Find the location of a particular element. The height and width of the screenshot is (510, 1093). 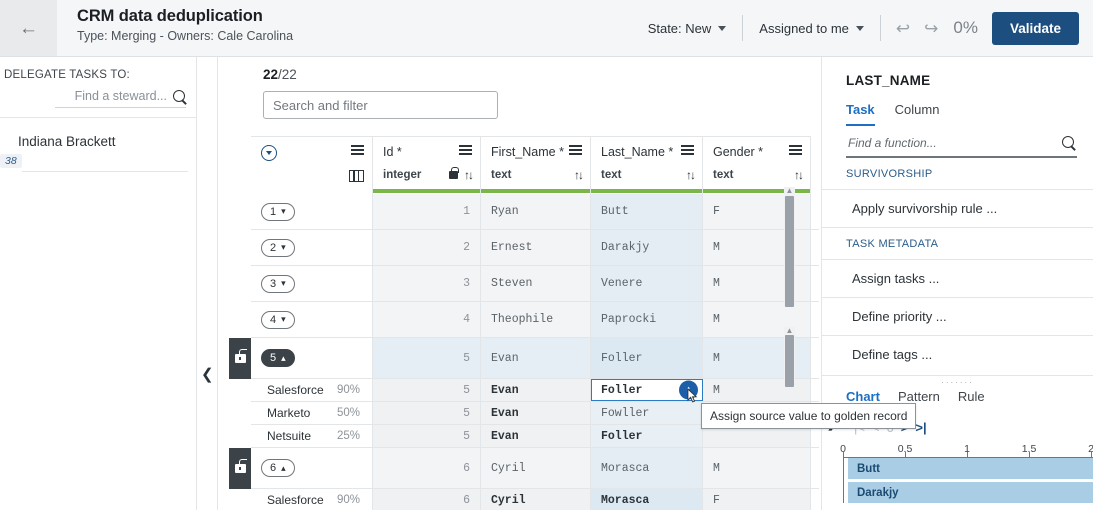

cell-gender: M is located at coordinates (757, 468).